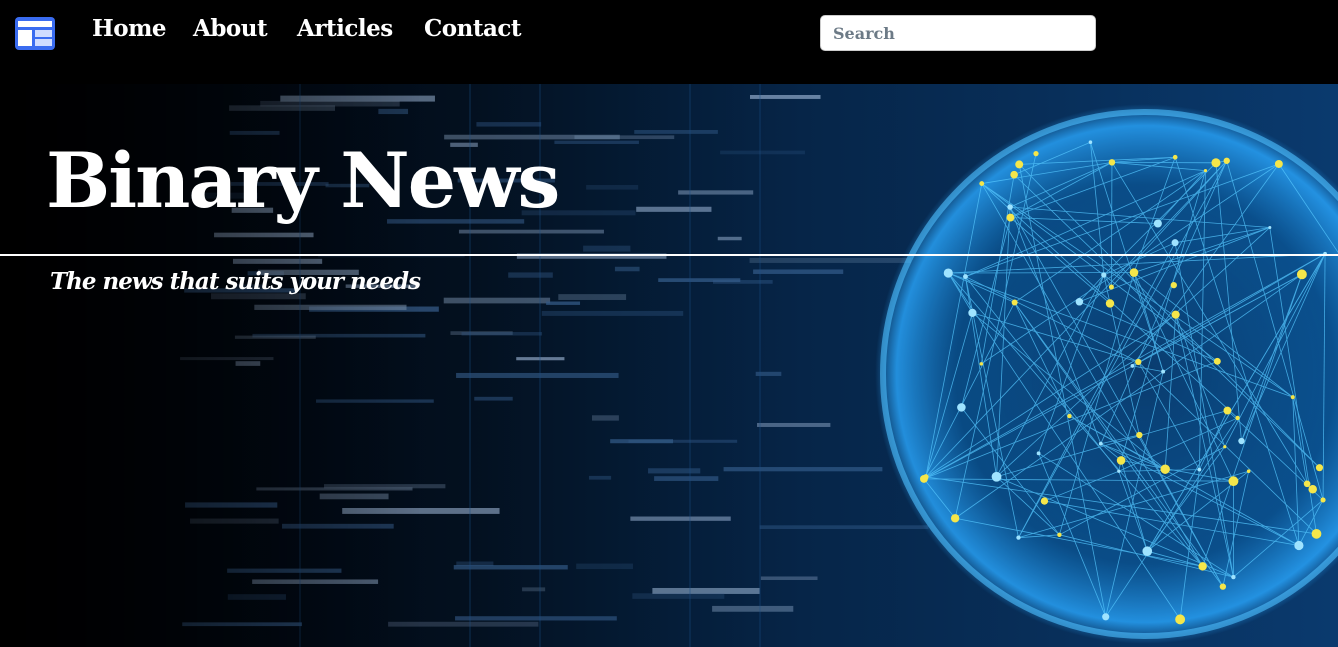 The height and width of the screenshot is (647, 1338). What do you see at coordinates (669, 42) in the screenshot?
I see `navbar: Home About Articles Contact` at bounding box center [669, 42].